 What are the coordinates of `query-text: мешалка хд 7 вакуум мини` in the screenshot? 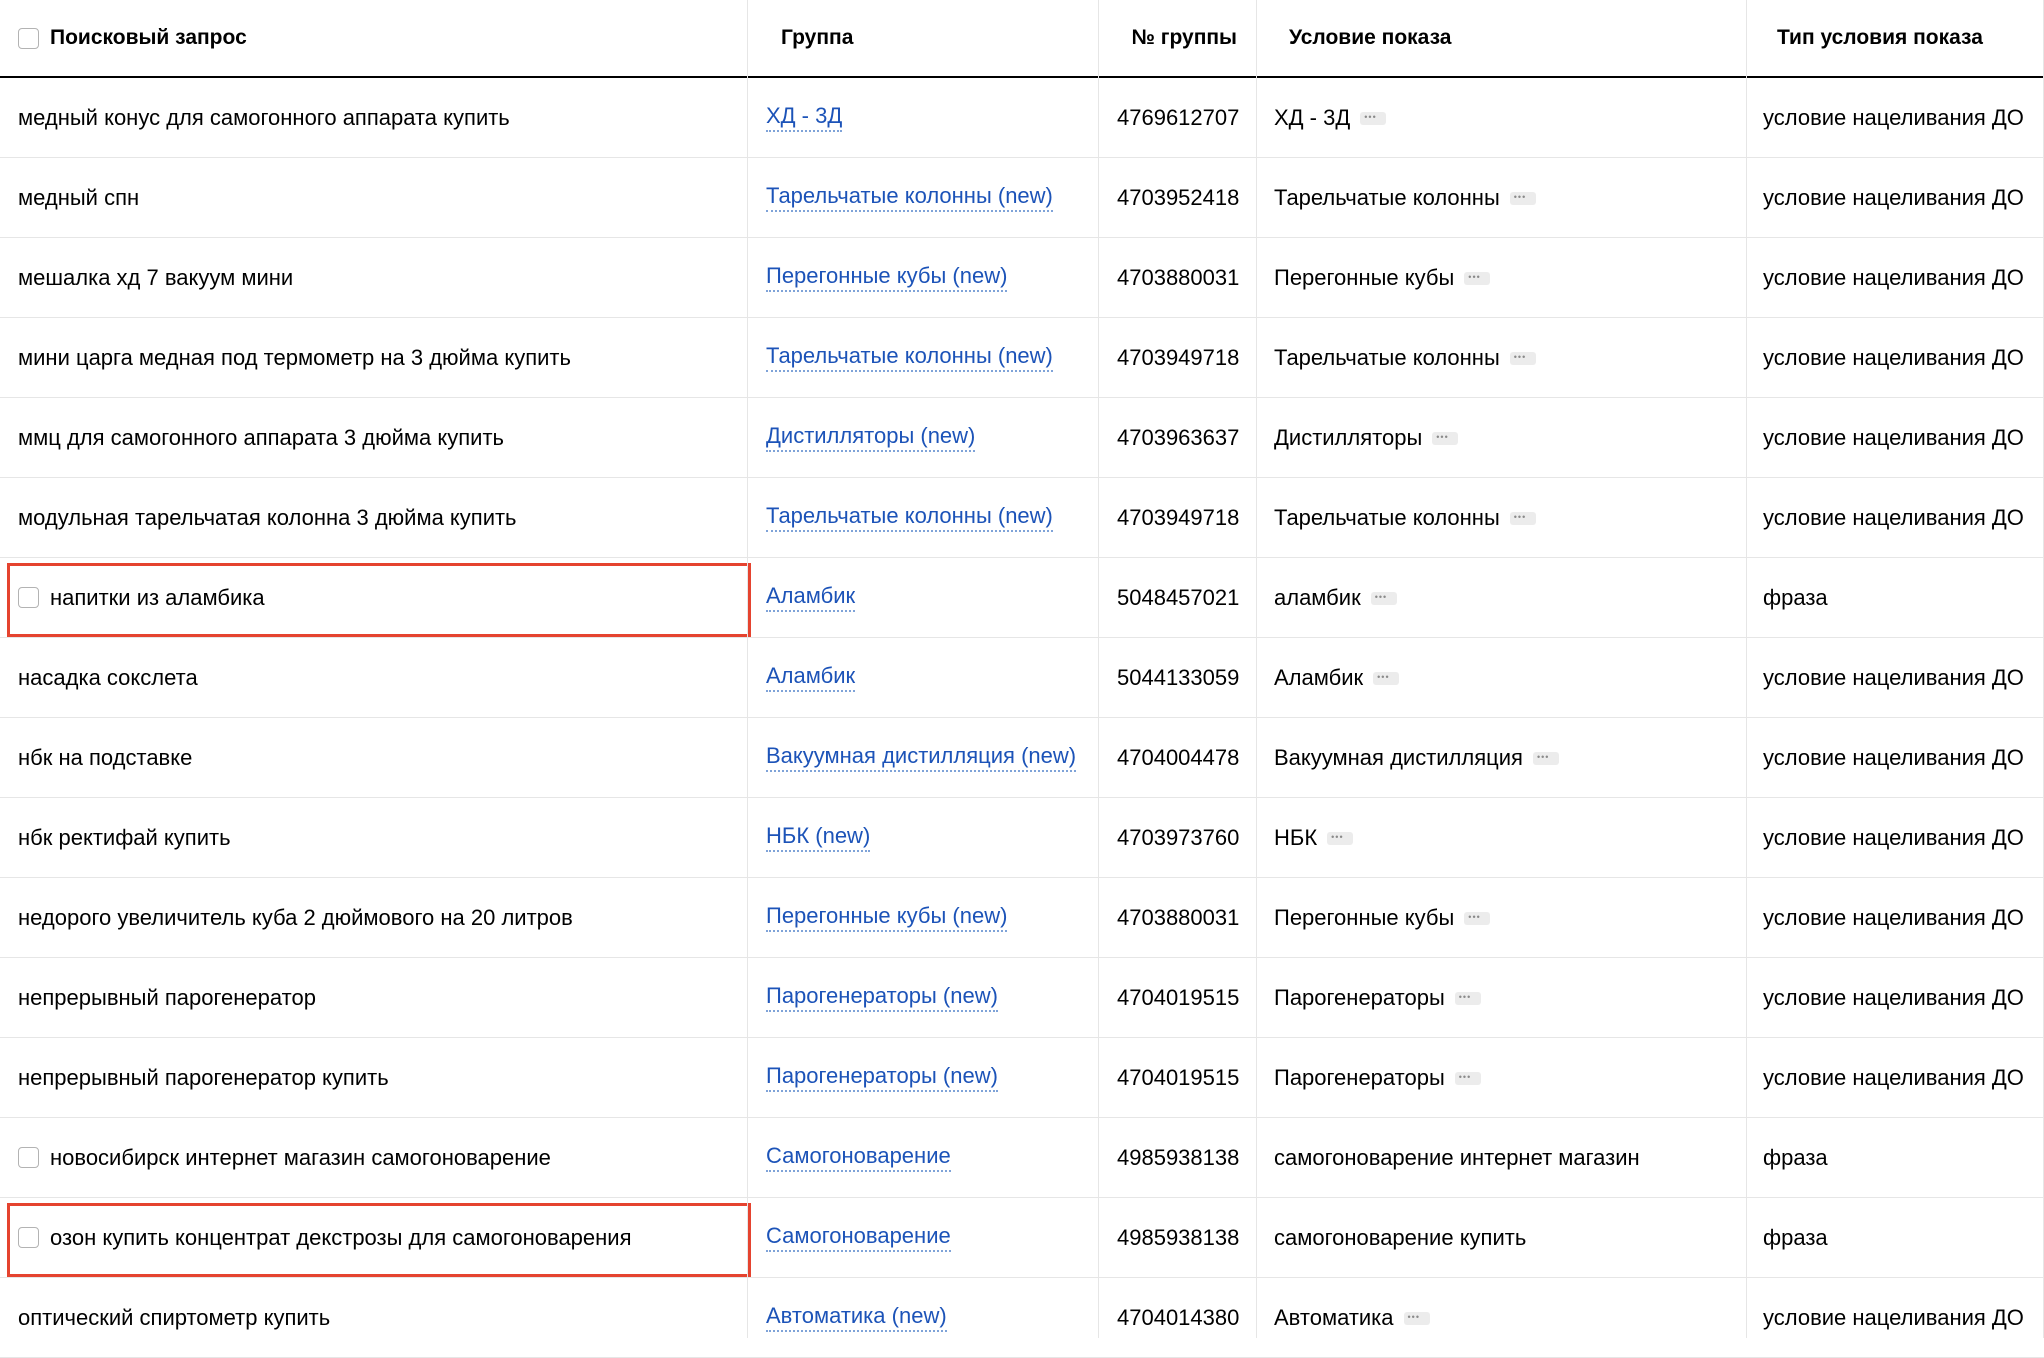 It's located at (156, 277).